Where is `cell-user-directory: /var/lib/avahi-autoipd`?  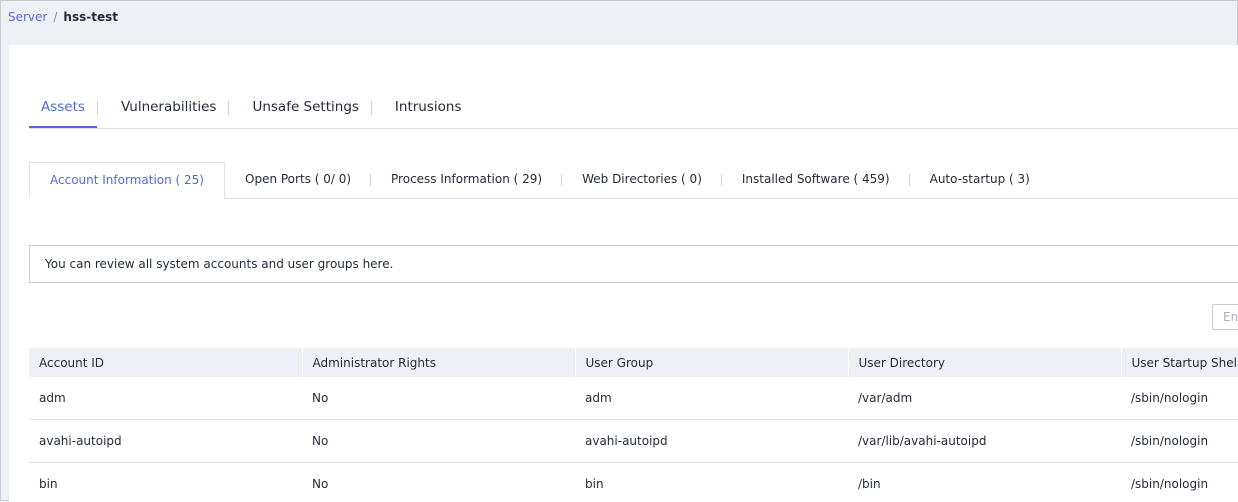
cell-user-directory: /var/lib/avahi-autoipd is located at coordinates (984, 441).